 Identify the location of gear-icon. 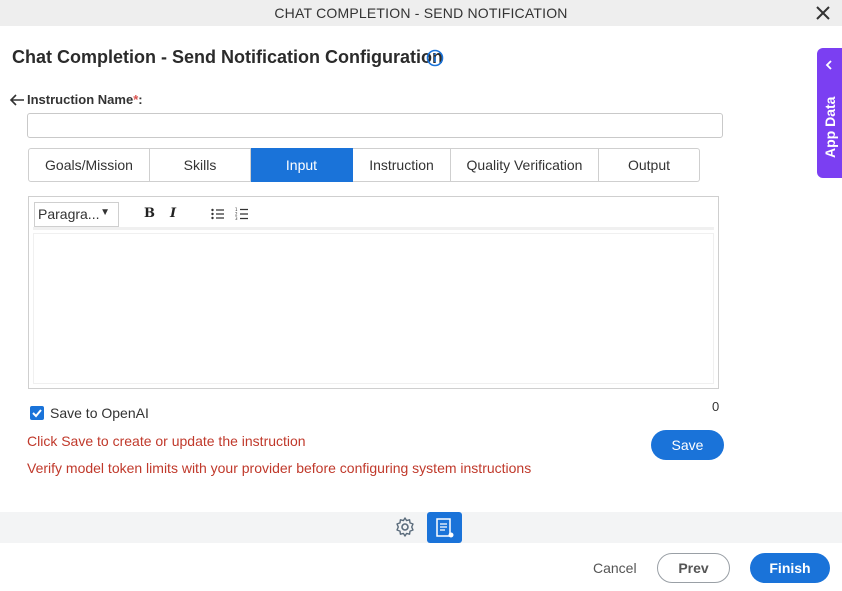
(405, 527).